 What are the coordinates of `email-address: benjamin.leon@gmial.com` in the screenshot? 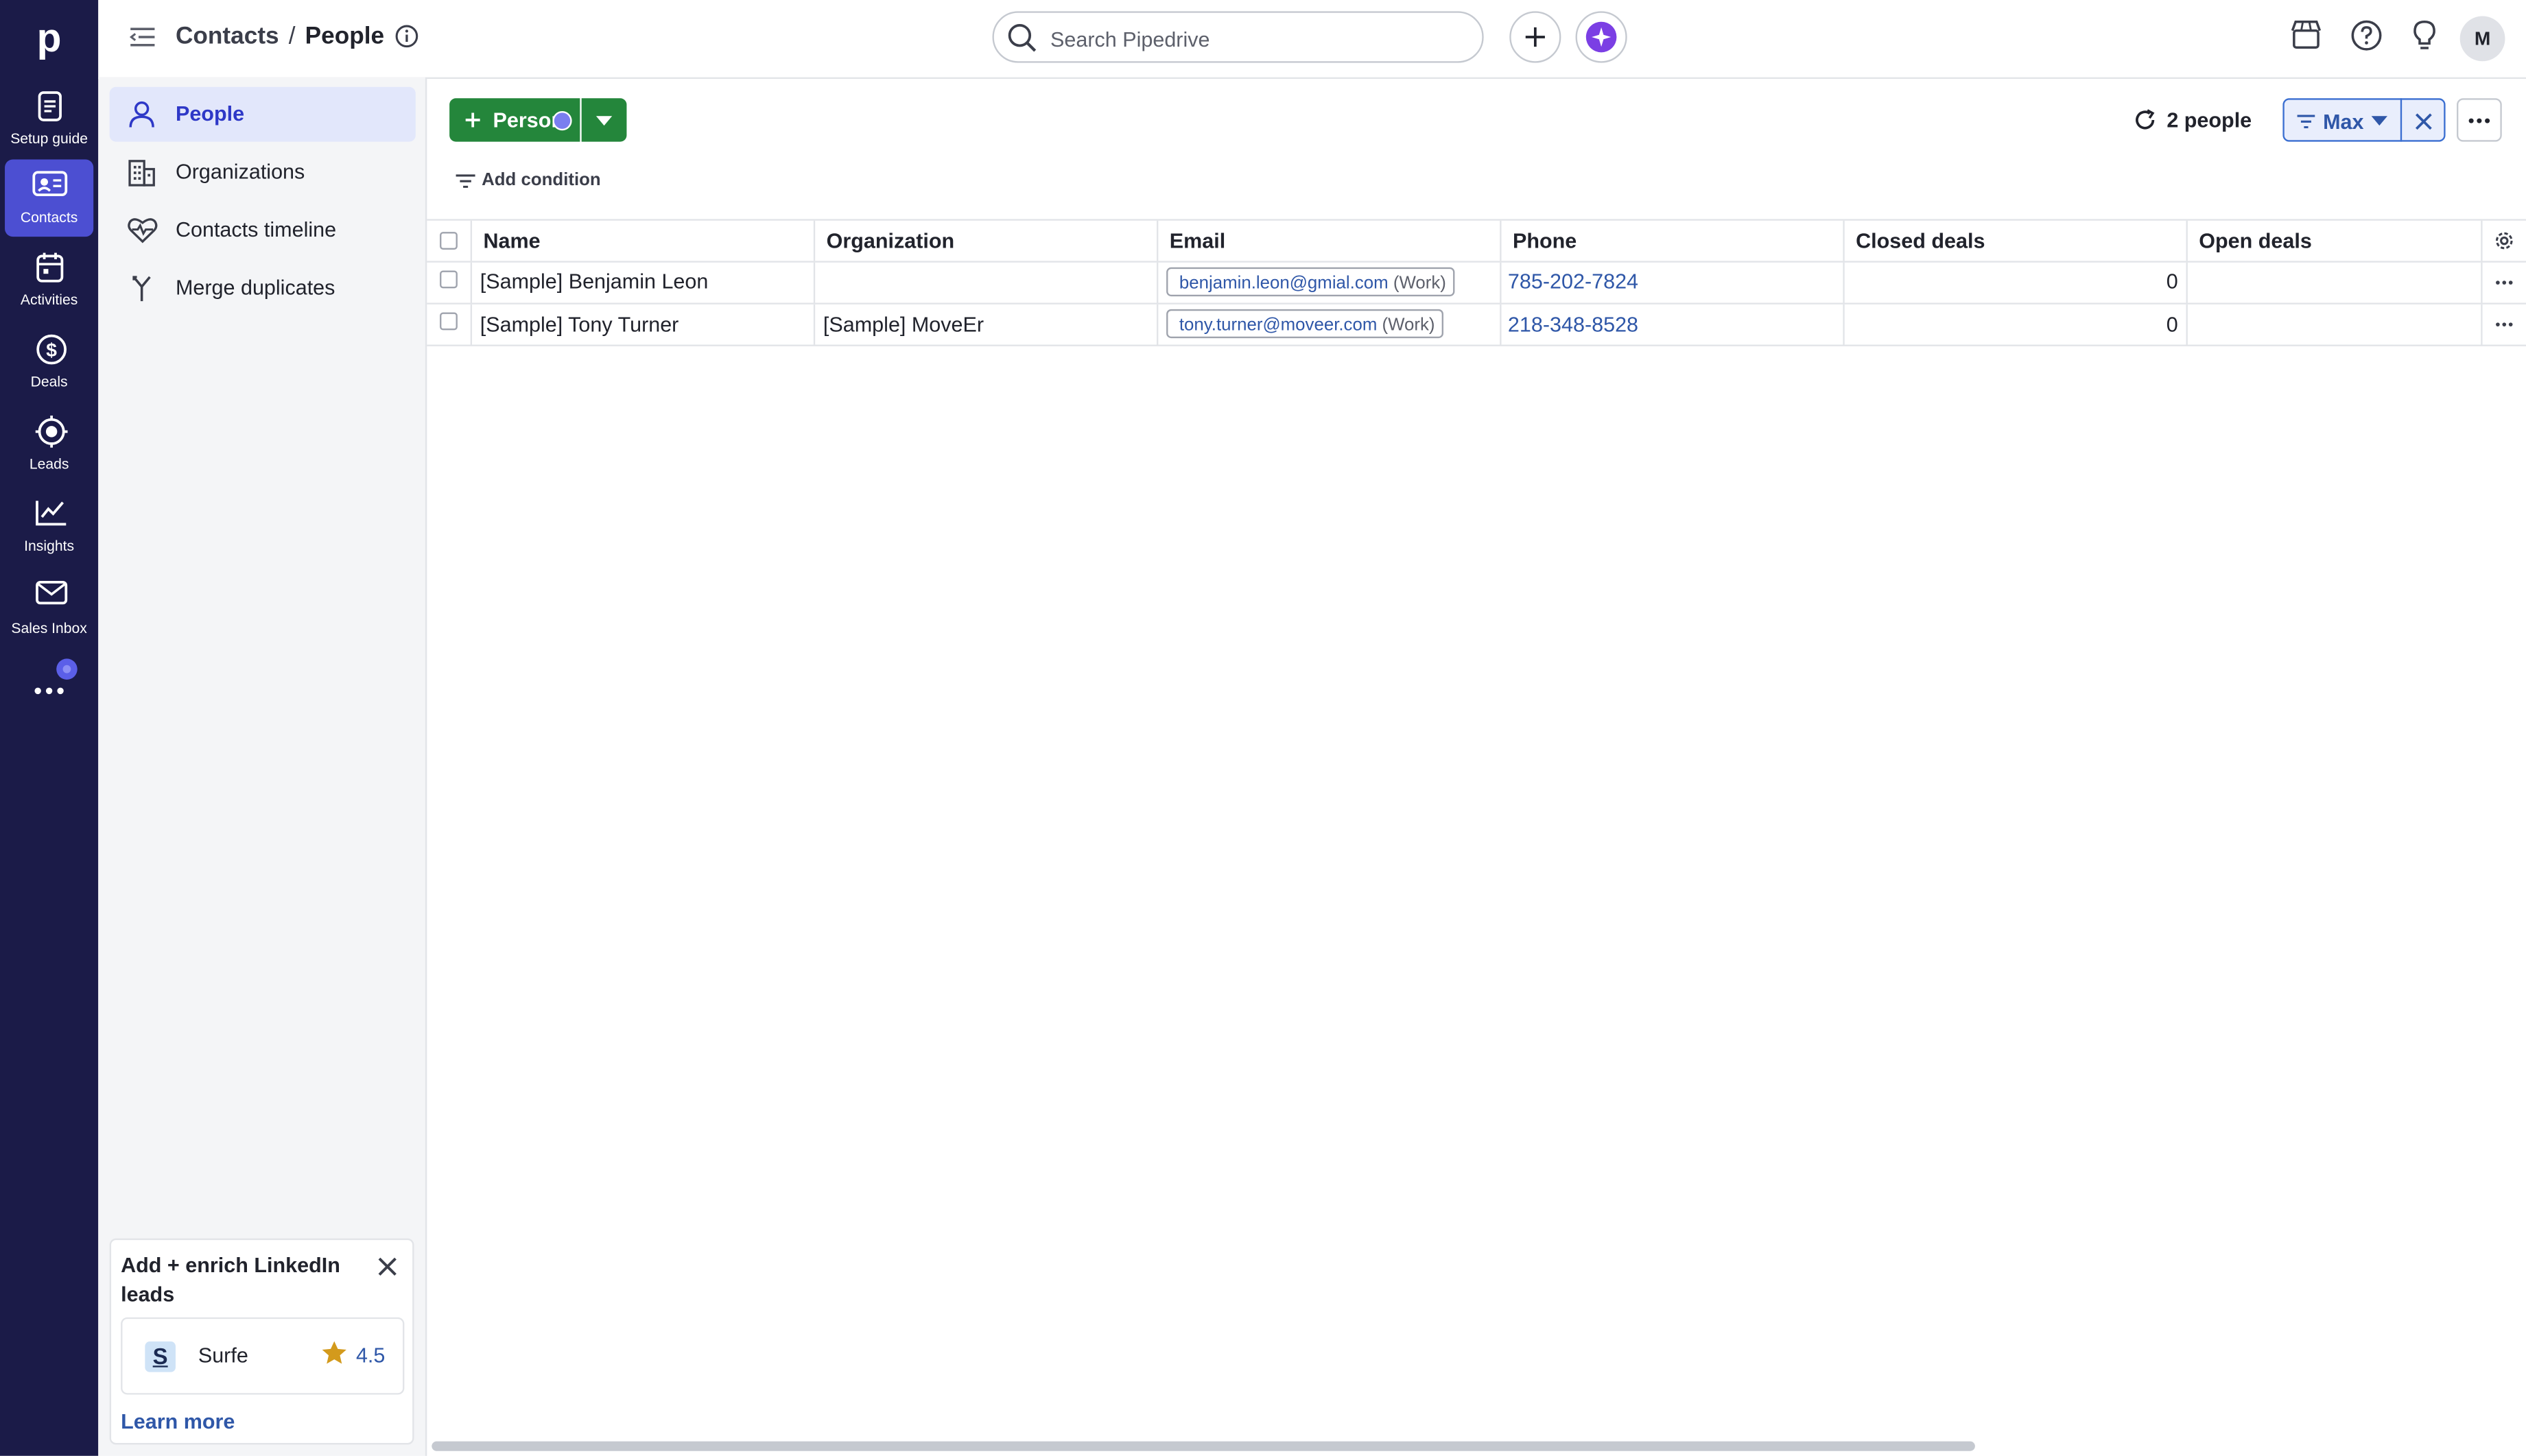 It's located at (1284, 283).